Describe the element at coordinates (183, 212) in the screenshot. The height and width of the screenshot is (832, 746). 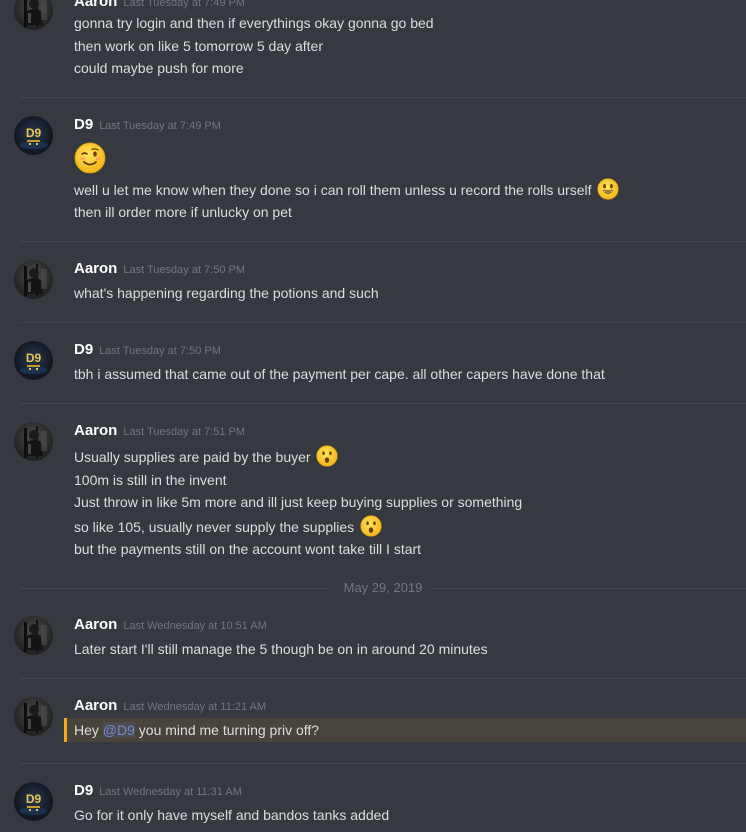
I see `message-text: then ill order more if unlucky on pet` at that location.